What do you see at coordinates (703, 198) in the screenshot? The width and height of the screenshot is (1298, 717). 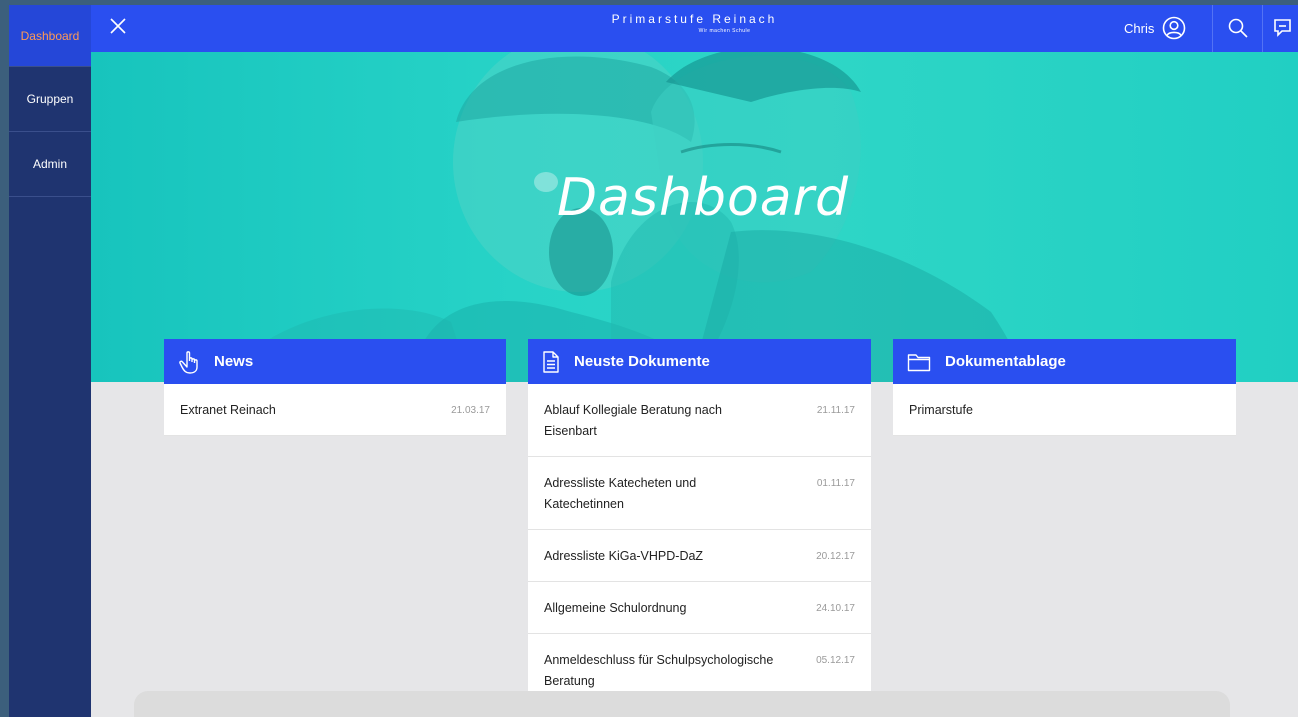 I see `page-title: Dashboard` at bounding box center [703, 198].